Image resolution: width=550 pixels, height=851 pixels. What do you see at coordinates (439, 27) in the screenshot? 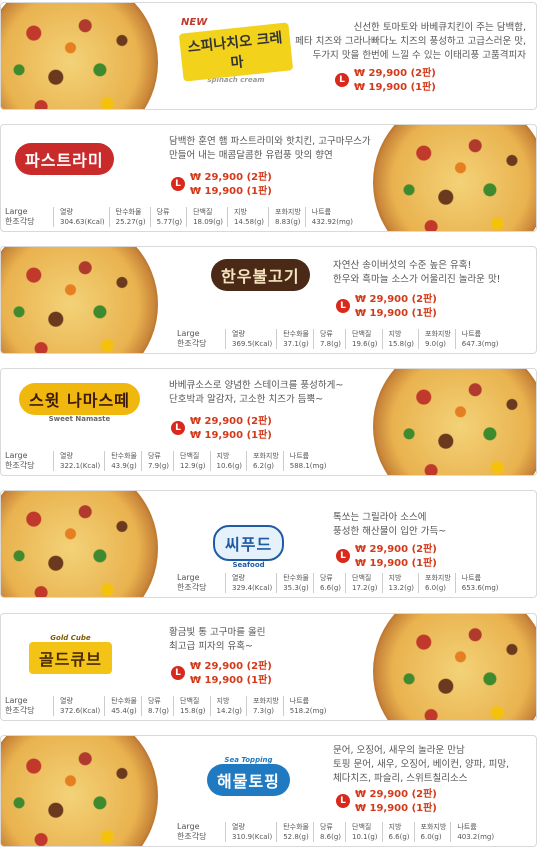
I see `desc-line: 신선한 토마토와 바베큐치킨이 주는 담백함,` at bounding box center [439, 27].